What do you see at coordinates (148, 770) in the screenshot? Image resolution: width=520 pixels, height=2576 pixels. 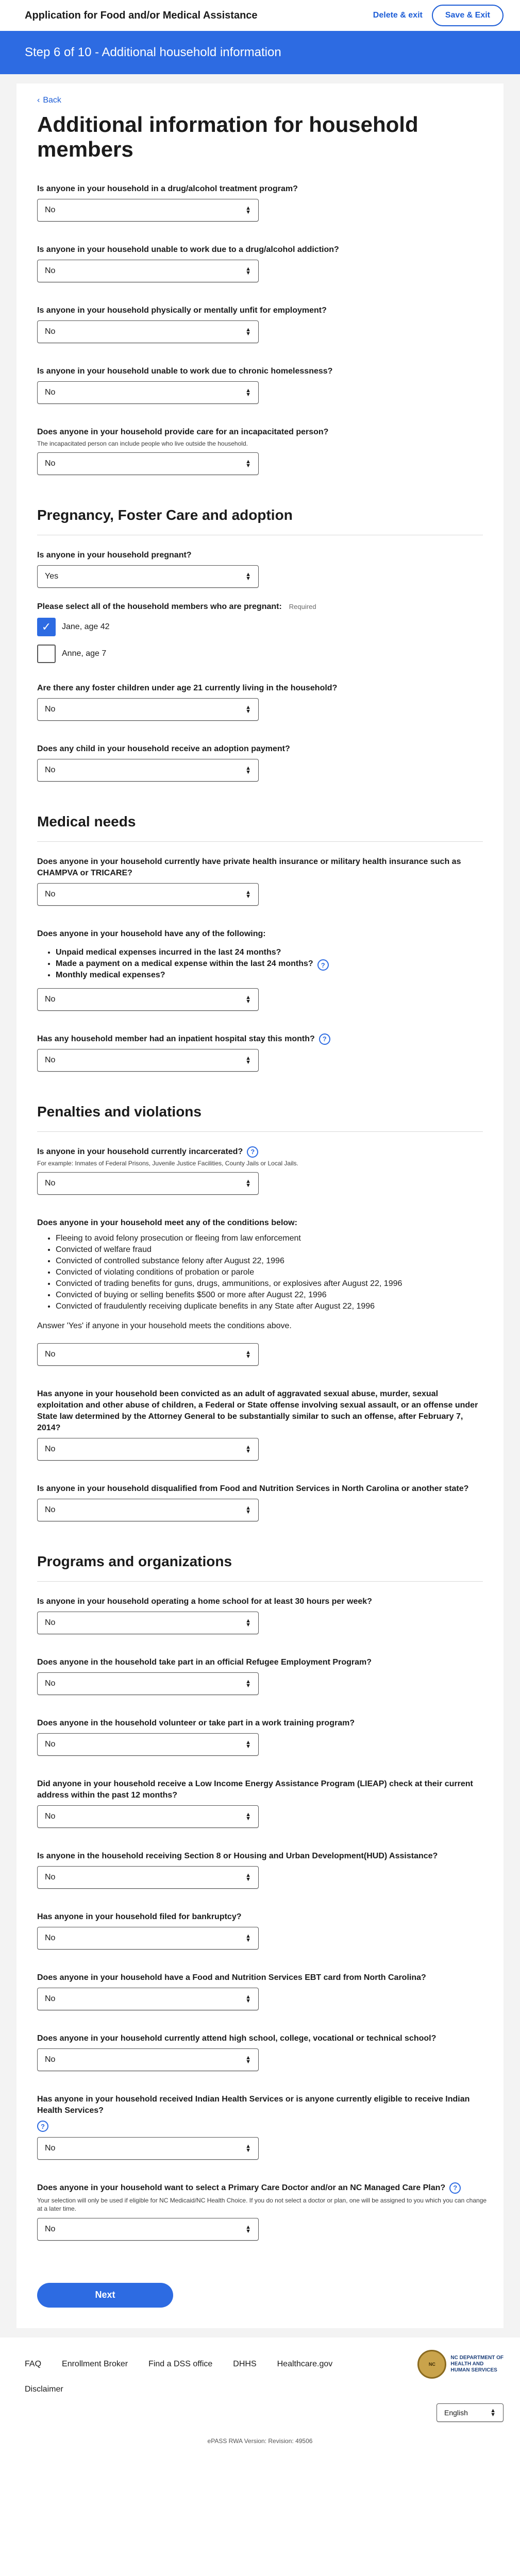 I see `adoption-select: No ▲ ▼` at bounding box center [148, 770].